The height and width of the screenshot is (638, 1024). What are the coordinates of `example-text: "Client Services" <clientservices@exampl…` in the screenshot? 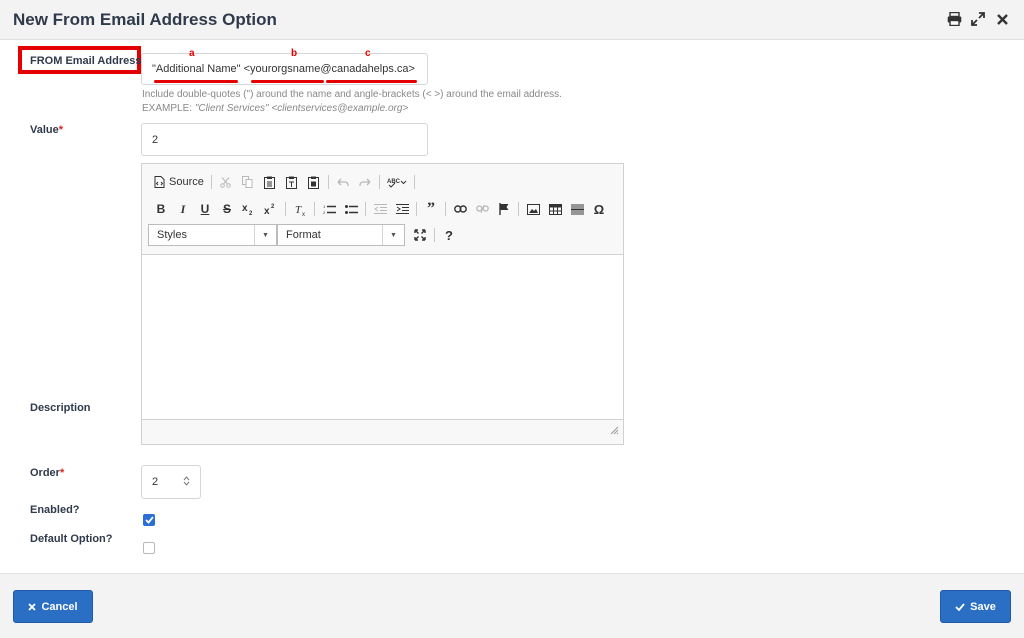 It's located at (301, 108).